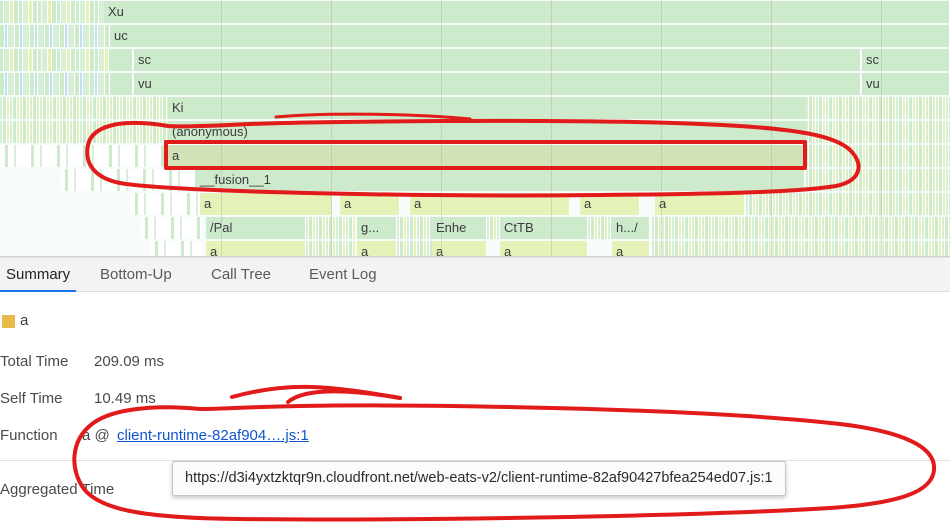 This screenshot has width=950, height=524. What do you see at coordinates (343, 275) in the screenshot?
I see `tab-event-log: Event Log` at bounding box center [343, 275].